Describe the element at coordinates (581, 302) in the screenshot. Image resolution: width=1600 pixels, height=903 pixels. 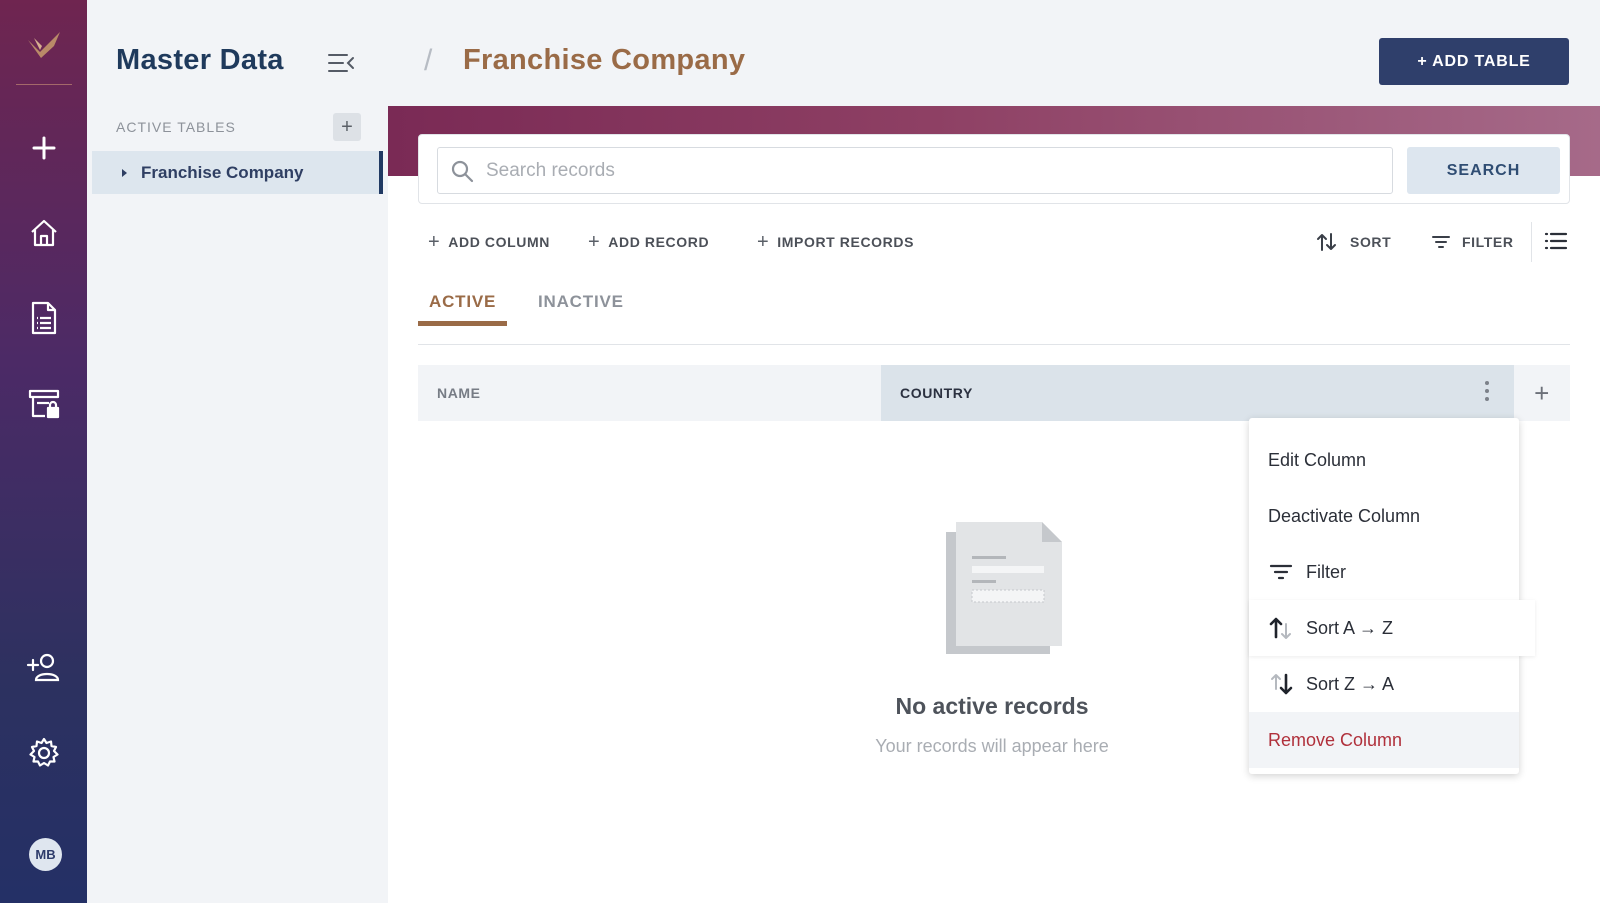
I see `tab-inactive: INACTIVE` at that location.